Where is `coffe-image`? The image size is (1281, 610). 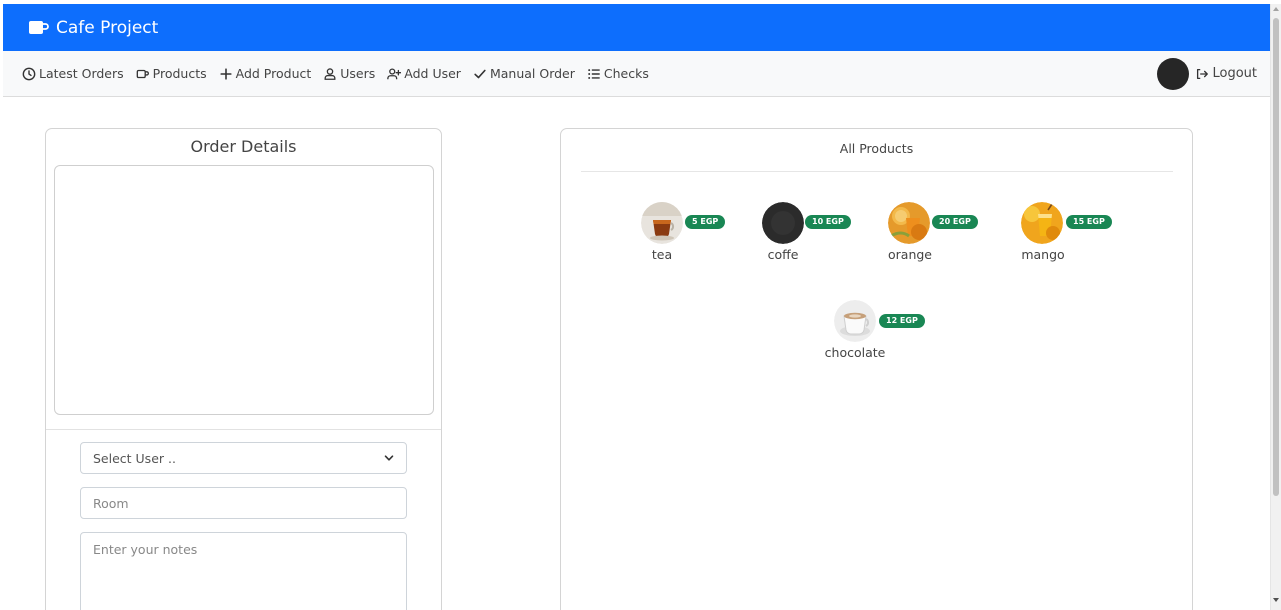
coffe-image is located at coordinates (783, 223).